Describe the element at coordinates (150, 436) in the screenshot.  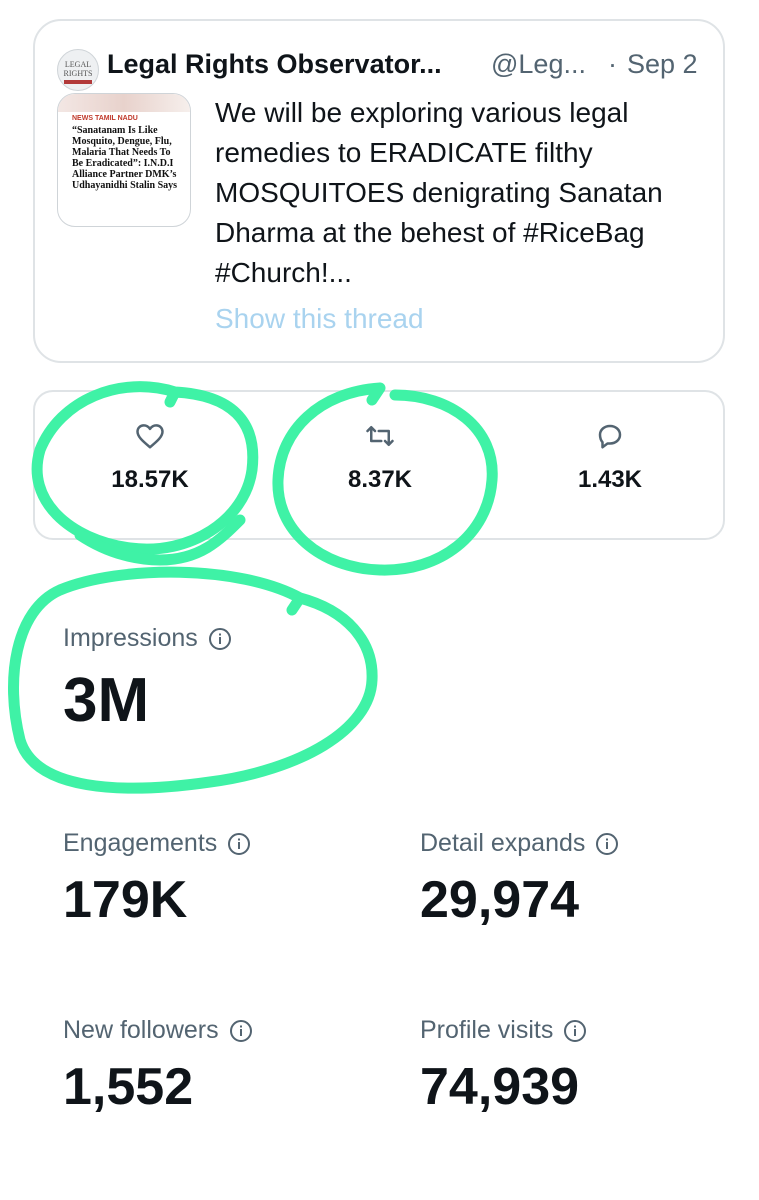
I see `heart-icon` at that location.